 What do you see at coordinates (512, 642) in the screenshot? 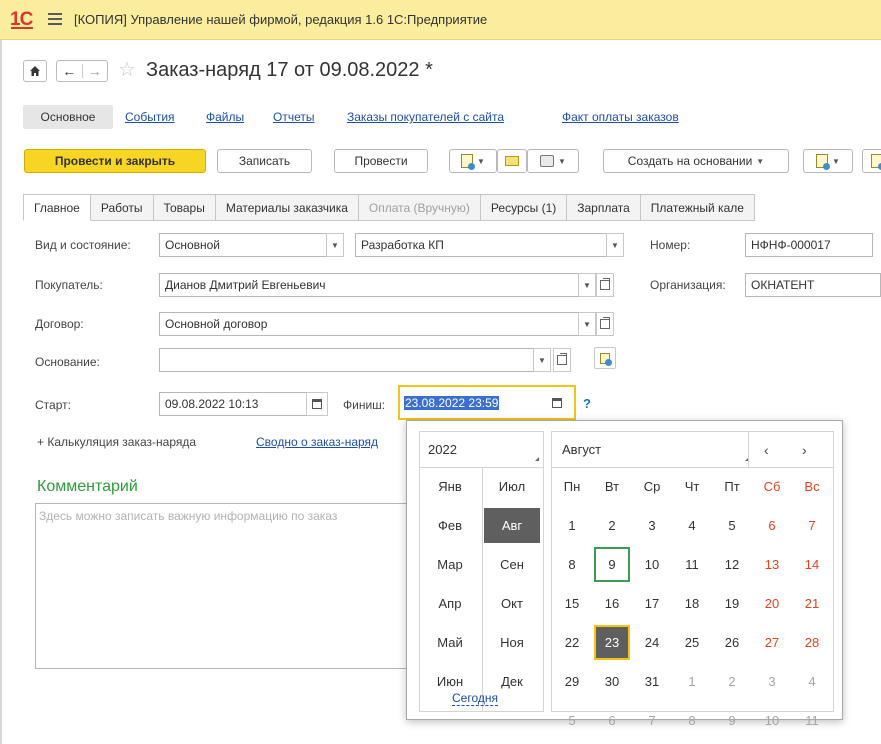
I see `month-cell: Ноя` at bounding box center [512, 642].